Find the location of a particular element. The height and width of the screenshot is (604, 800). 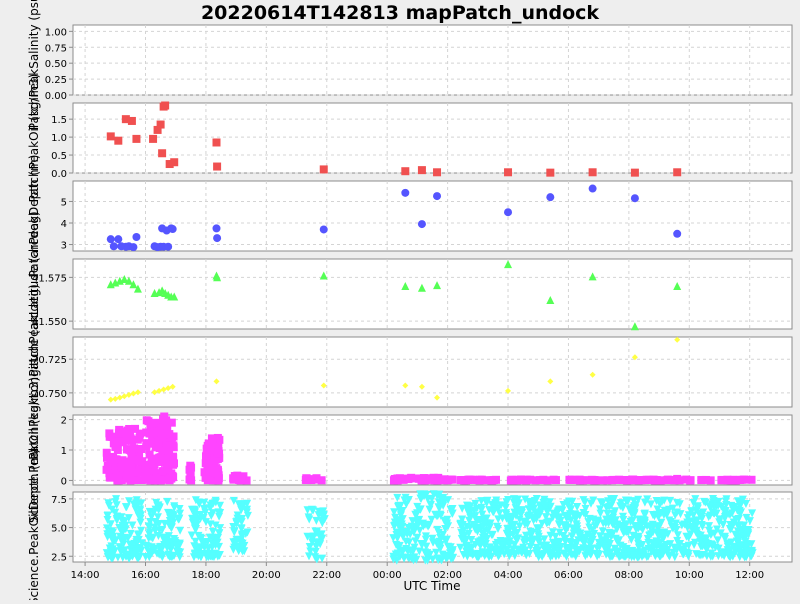

y-tick-label: 1 is located at coordinates (64, 451).